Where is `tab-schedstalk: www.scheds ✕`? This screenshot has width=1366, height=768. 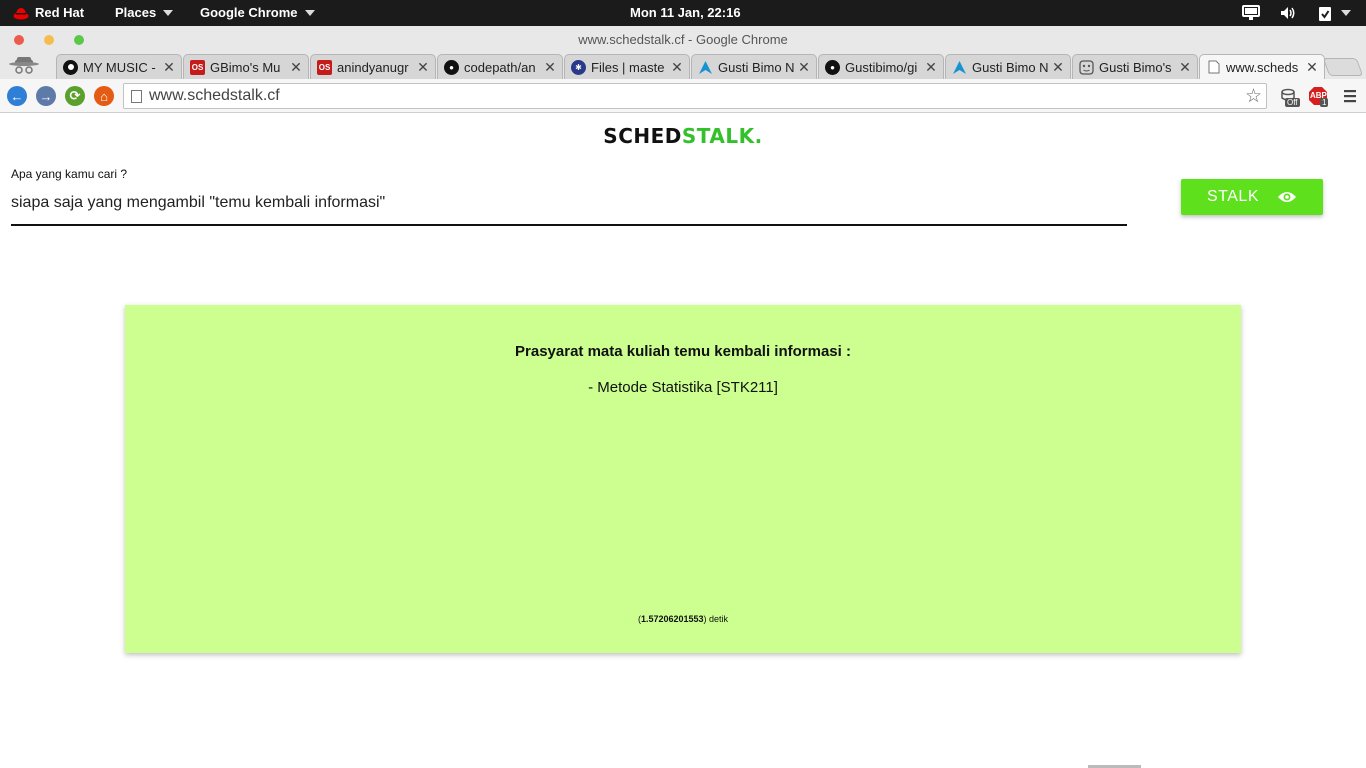
tab-schedstalk: www.scheds ✕ is located at coordinates (1262, 66).